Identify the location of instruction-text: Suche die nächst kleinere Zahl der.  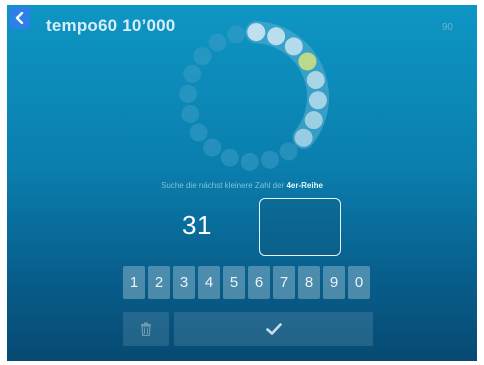
(224, 185).